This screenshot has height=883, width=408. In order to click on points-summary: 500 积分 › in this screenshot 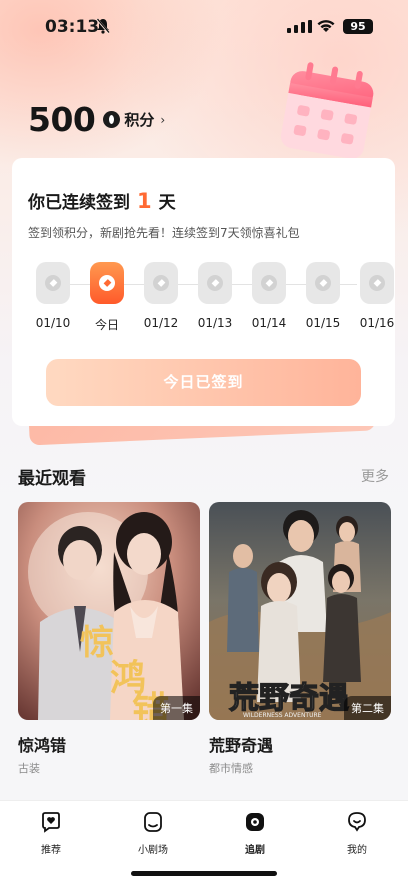, I will do `click(96, 119)`.